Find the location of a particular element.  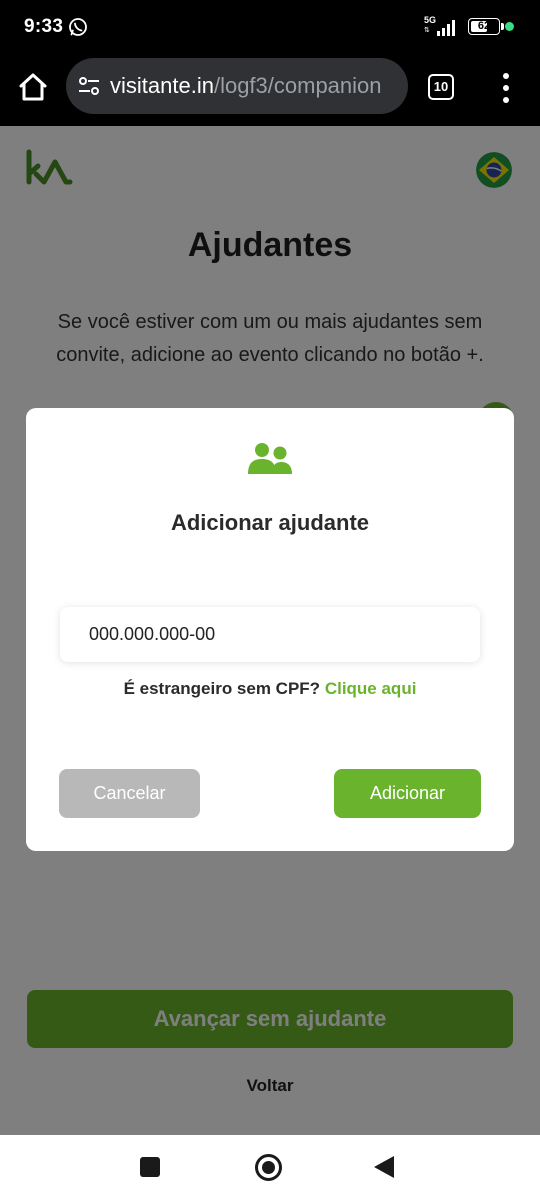

whatsapp-icon is located at coordinates (78, 27).